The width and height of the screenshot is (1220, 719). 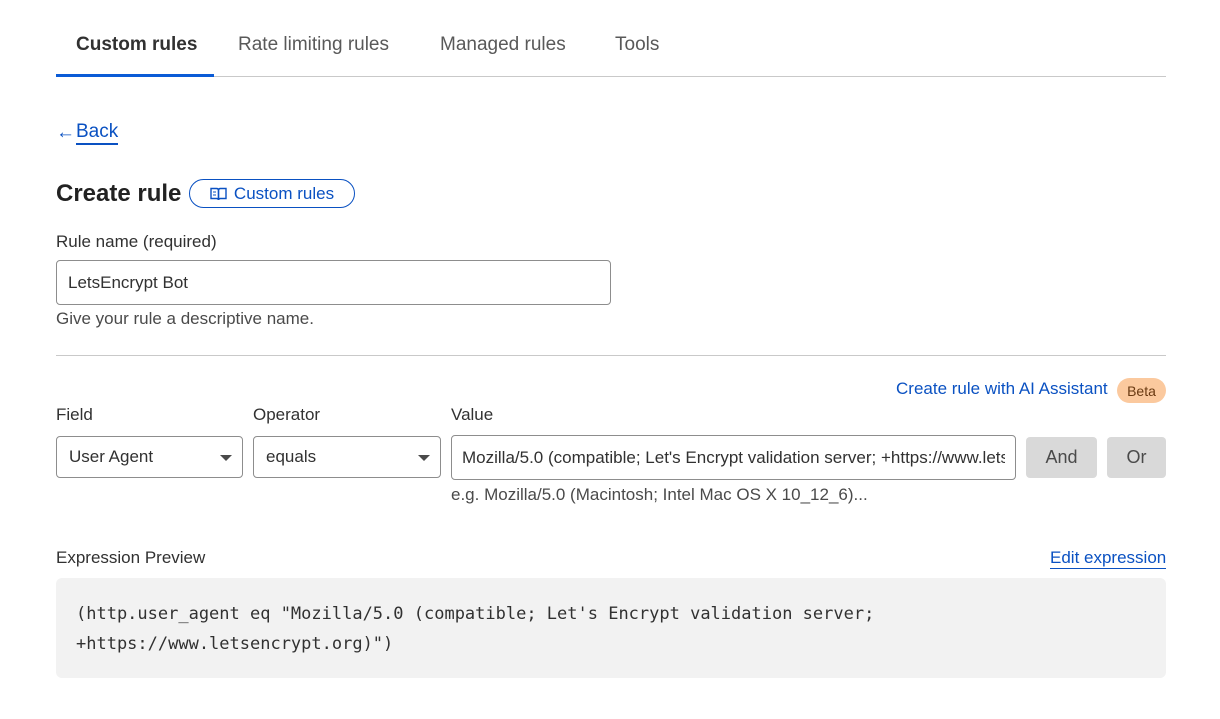 I want to click on custom-rules-docs-link: Custom rules, so click(x=272, y=193).